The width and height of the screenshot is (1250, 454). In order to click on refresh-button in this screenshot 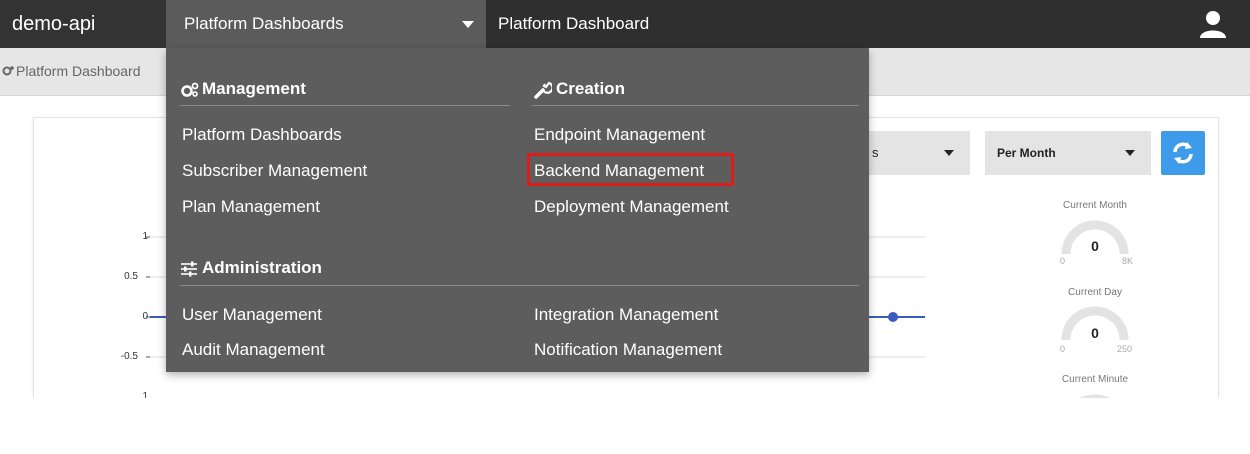, I will do `click(1183, 153)`.